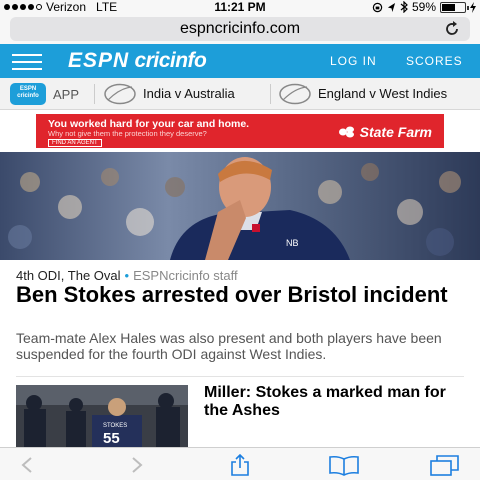 This screenshot has width=480, height=480. Describe the element at coordinates (136, 465) in the screenshot. I see `forward-arrow-icon` at that location.